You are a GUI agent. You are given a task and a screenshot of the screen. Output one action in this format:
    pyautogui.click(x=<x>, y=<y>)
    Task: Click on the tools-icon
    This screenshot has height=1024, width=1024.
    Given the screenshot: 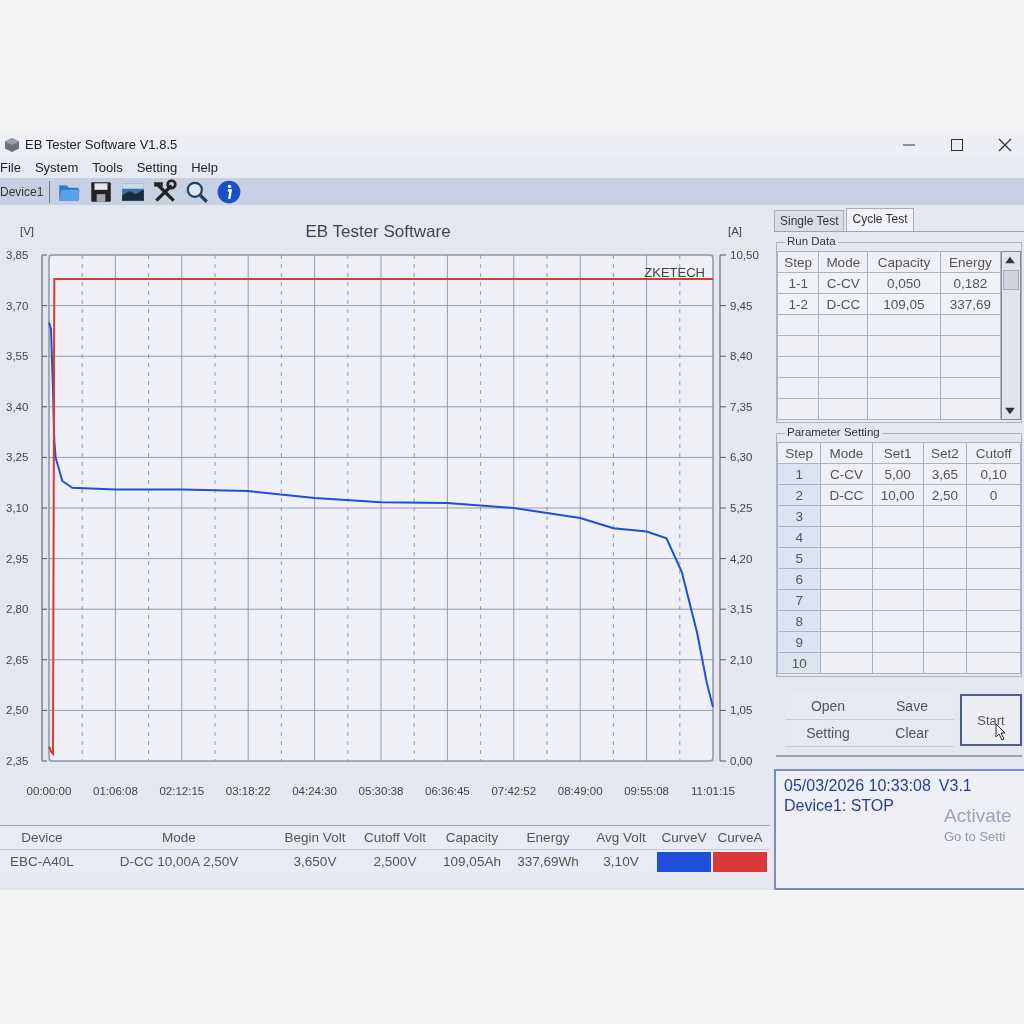 What is the action you would take?
    pyautogui.click(x=165, y=191)
    